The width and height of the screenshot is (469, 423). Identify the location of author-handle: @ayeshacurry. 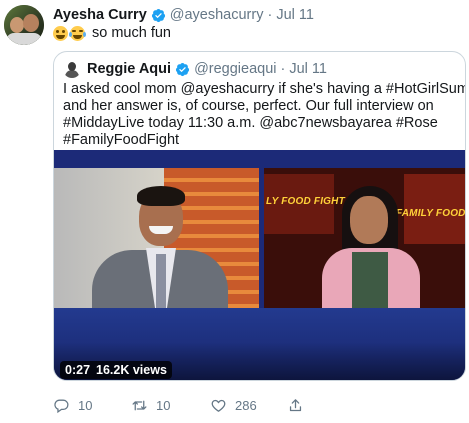
(217, 15).